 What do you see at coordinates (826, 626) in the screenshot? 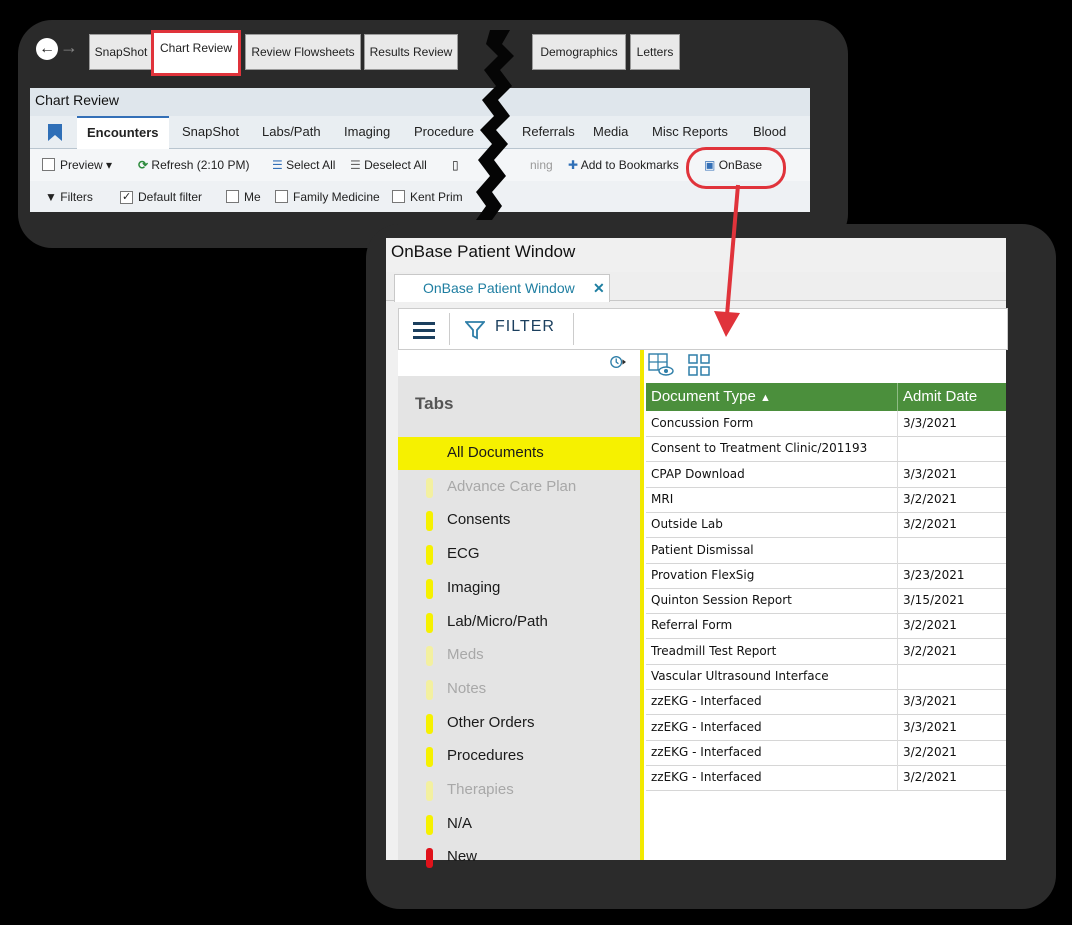
I see `table-row: Referral Form 3/2/2021` at bounding box center [826, 626].